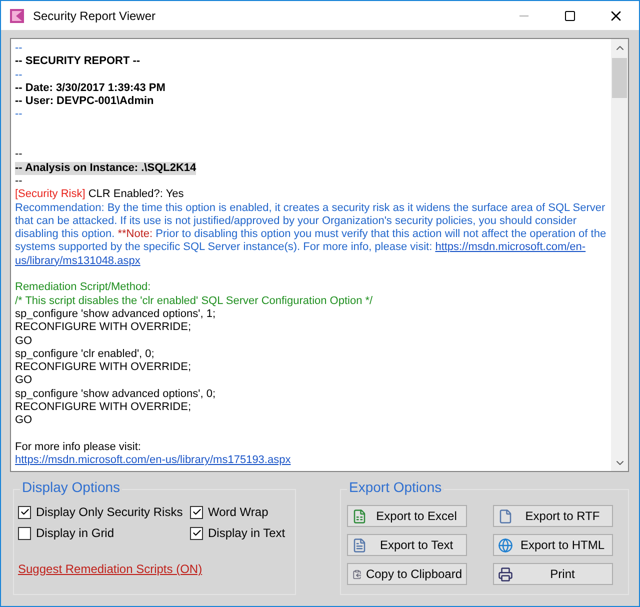 Image resolution: width=640 pixels, height=607 pixels. What do you see at coordinates (570, 16) in the screenshot?
I see `maximize-icon` at bounding box center [570, 16].